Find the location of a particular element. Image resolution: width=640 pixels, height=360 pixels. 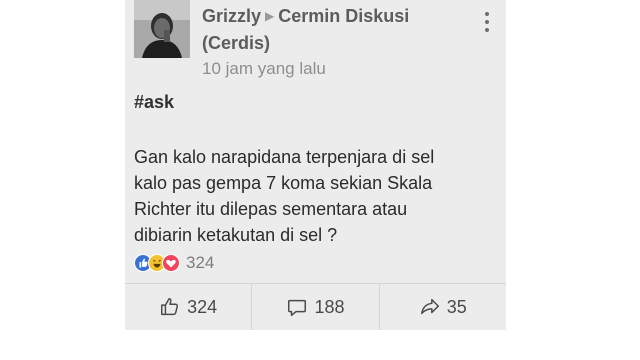

share-button: 35 is located at coordinates (442, 307).